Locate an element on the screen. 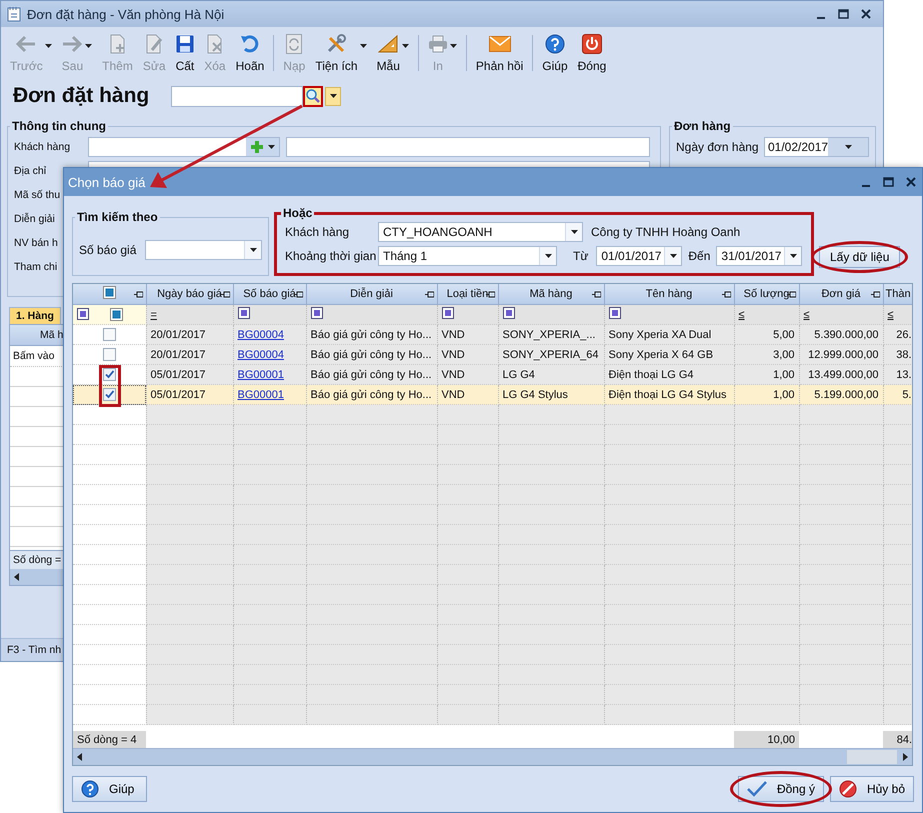 The width and height of the screenshot is (923, 813). toolbar-button: Cất is located at coordinates (185, 53).